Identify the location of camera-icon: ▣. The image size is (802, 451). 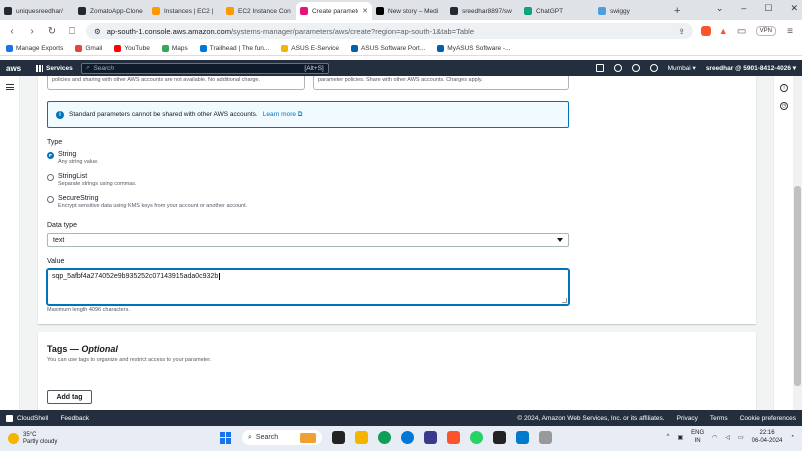
(680, 437).